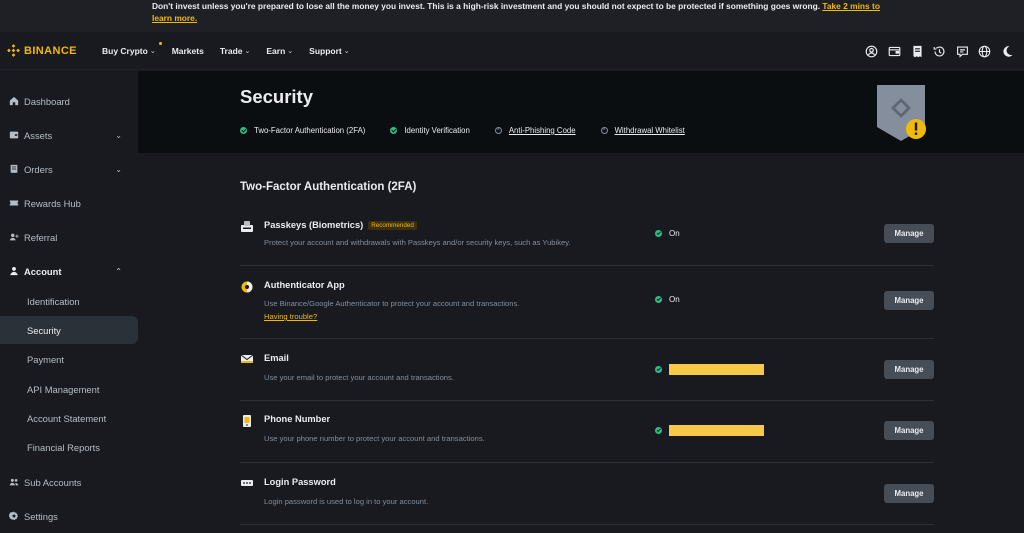 This screenshot has width=1024, height=533. Describe the element at coordinates (542, 130) in the screenshot. I see `check-link: Anti-Phishing Code` at that location.